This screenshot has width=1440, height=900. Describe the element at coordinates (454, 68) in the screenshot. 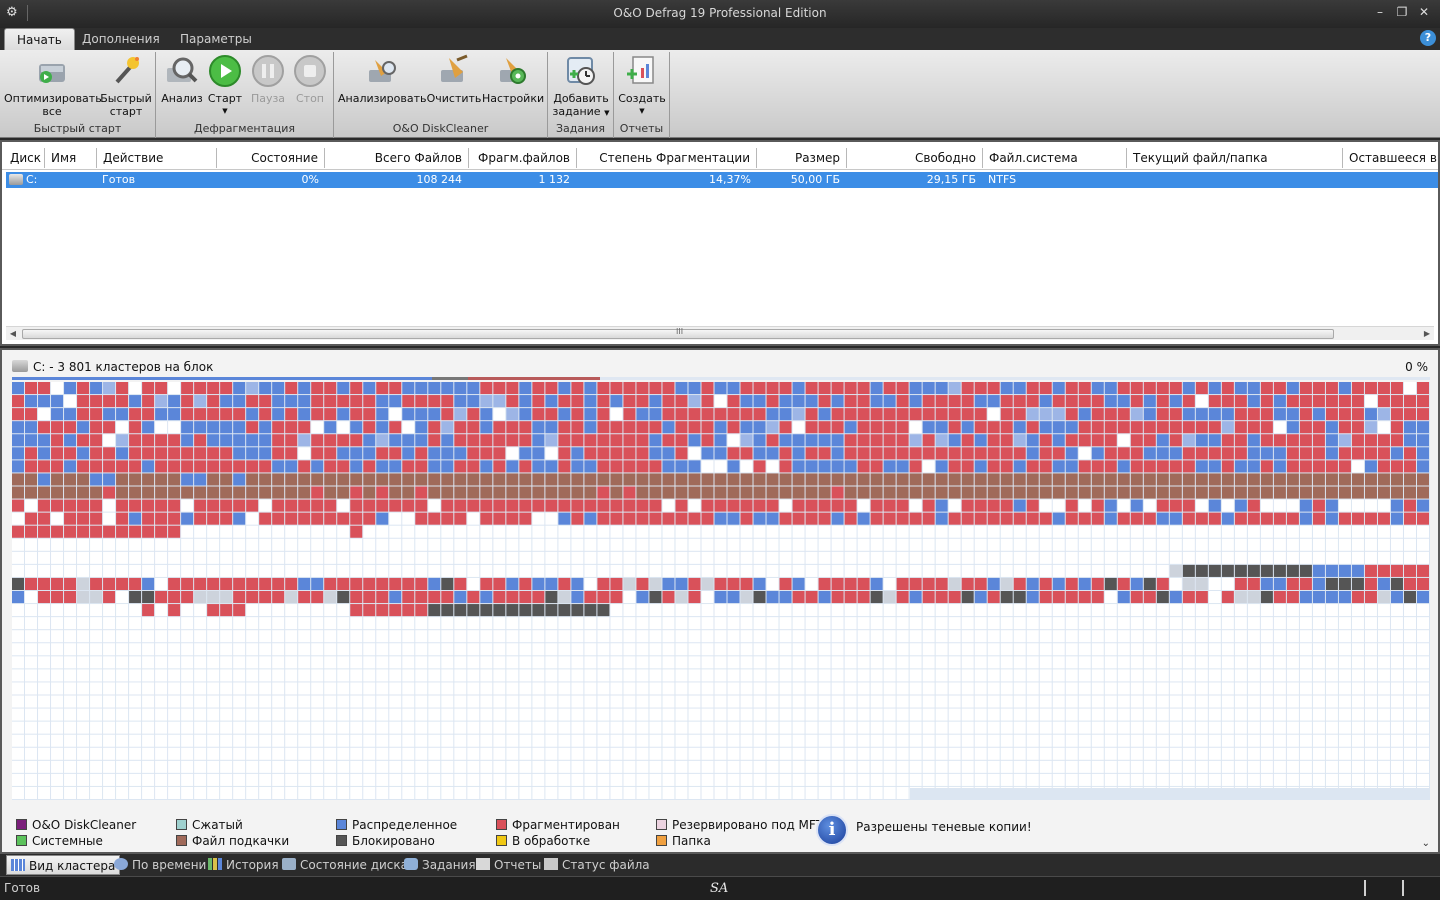

I see `broom-icon` at that location.